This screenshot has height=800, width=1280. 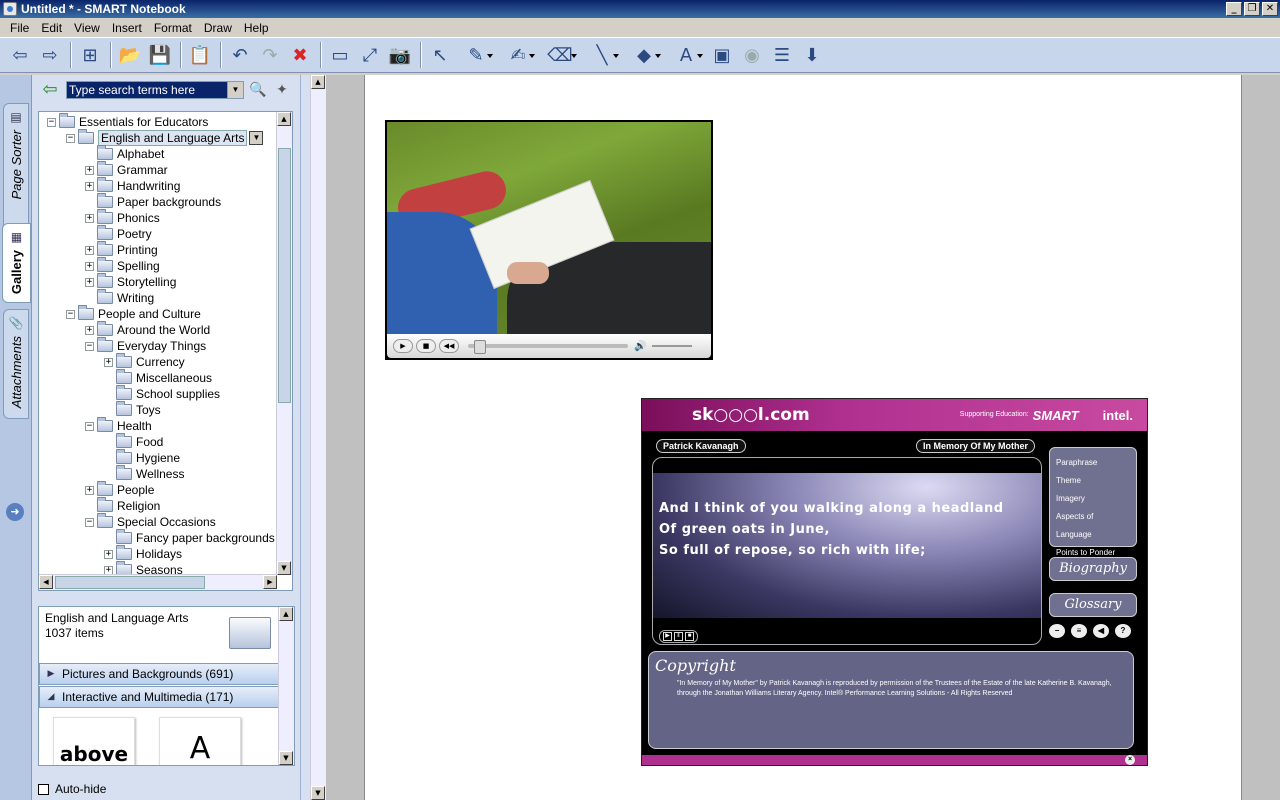 I want to click on panel-splitter, so click(x=305, y=437).